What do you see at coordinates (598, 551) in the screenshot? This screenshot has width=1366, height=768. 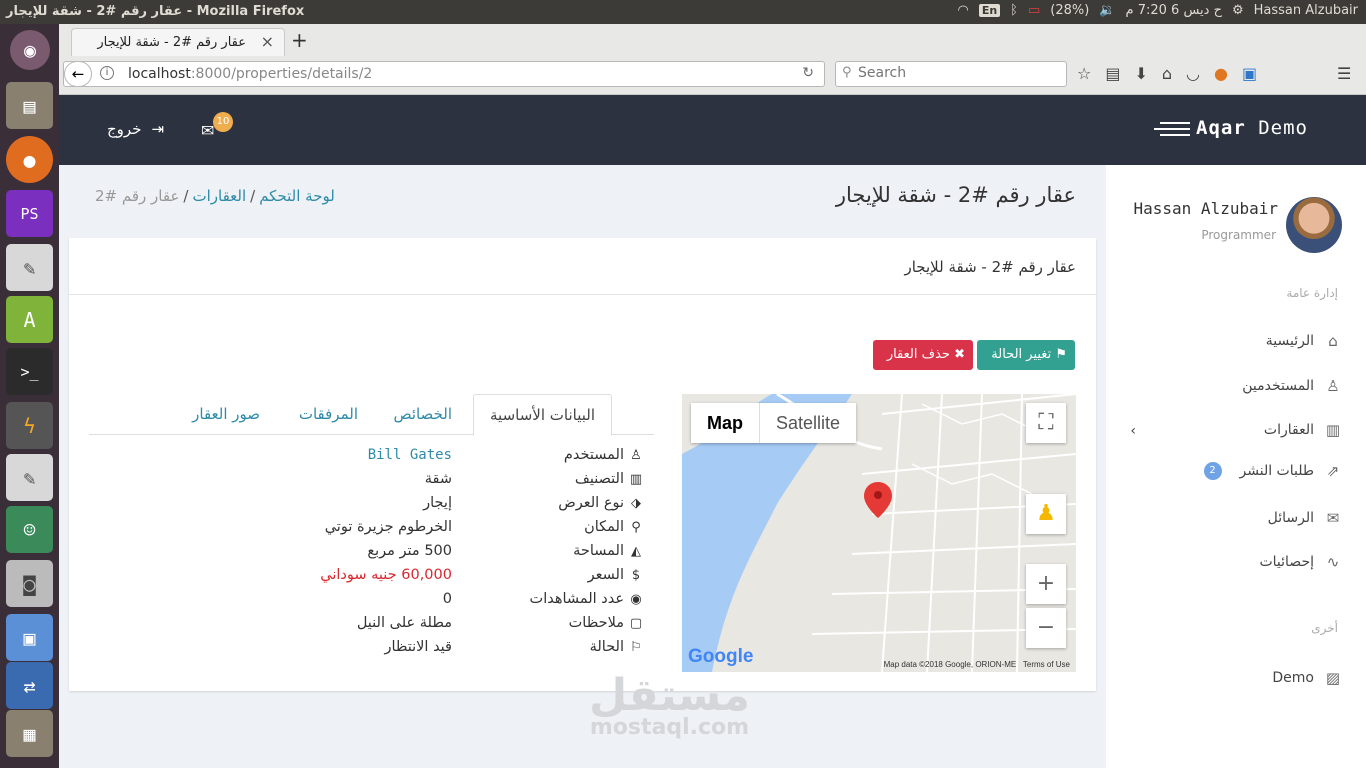 I see `detail-label: المساحة` at bounding box center [598, 551].